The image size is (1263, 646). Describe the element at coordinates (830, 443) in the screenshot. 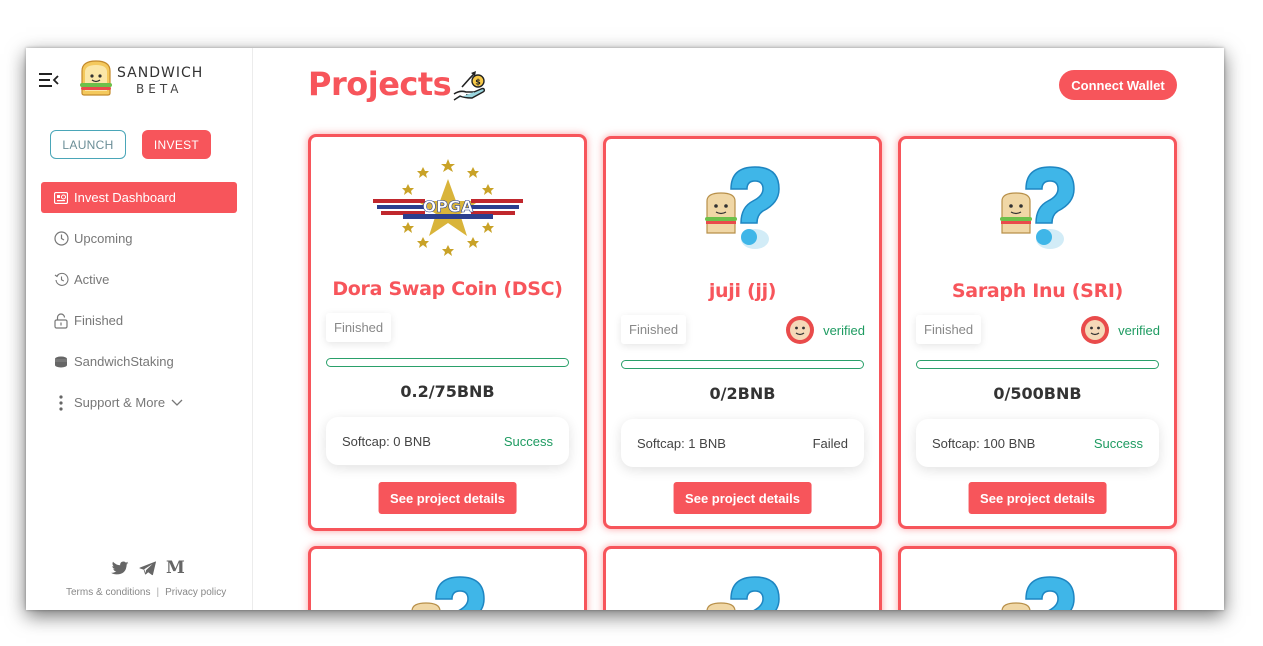

I see `result-status: Failed` at that location.